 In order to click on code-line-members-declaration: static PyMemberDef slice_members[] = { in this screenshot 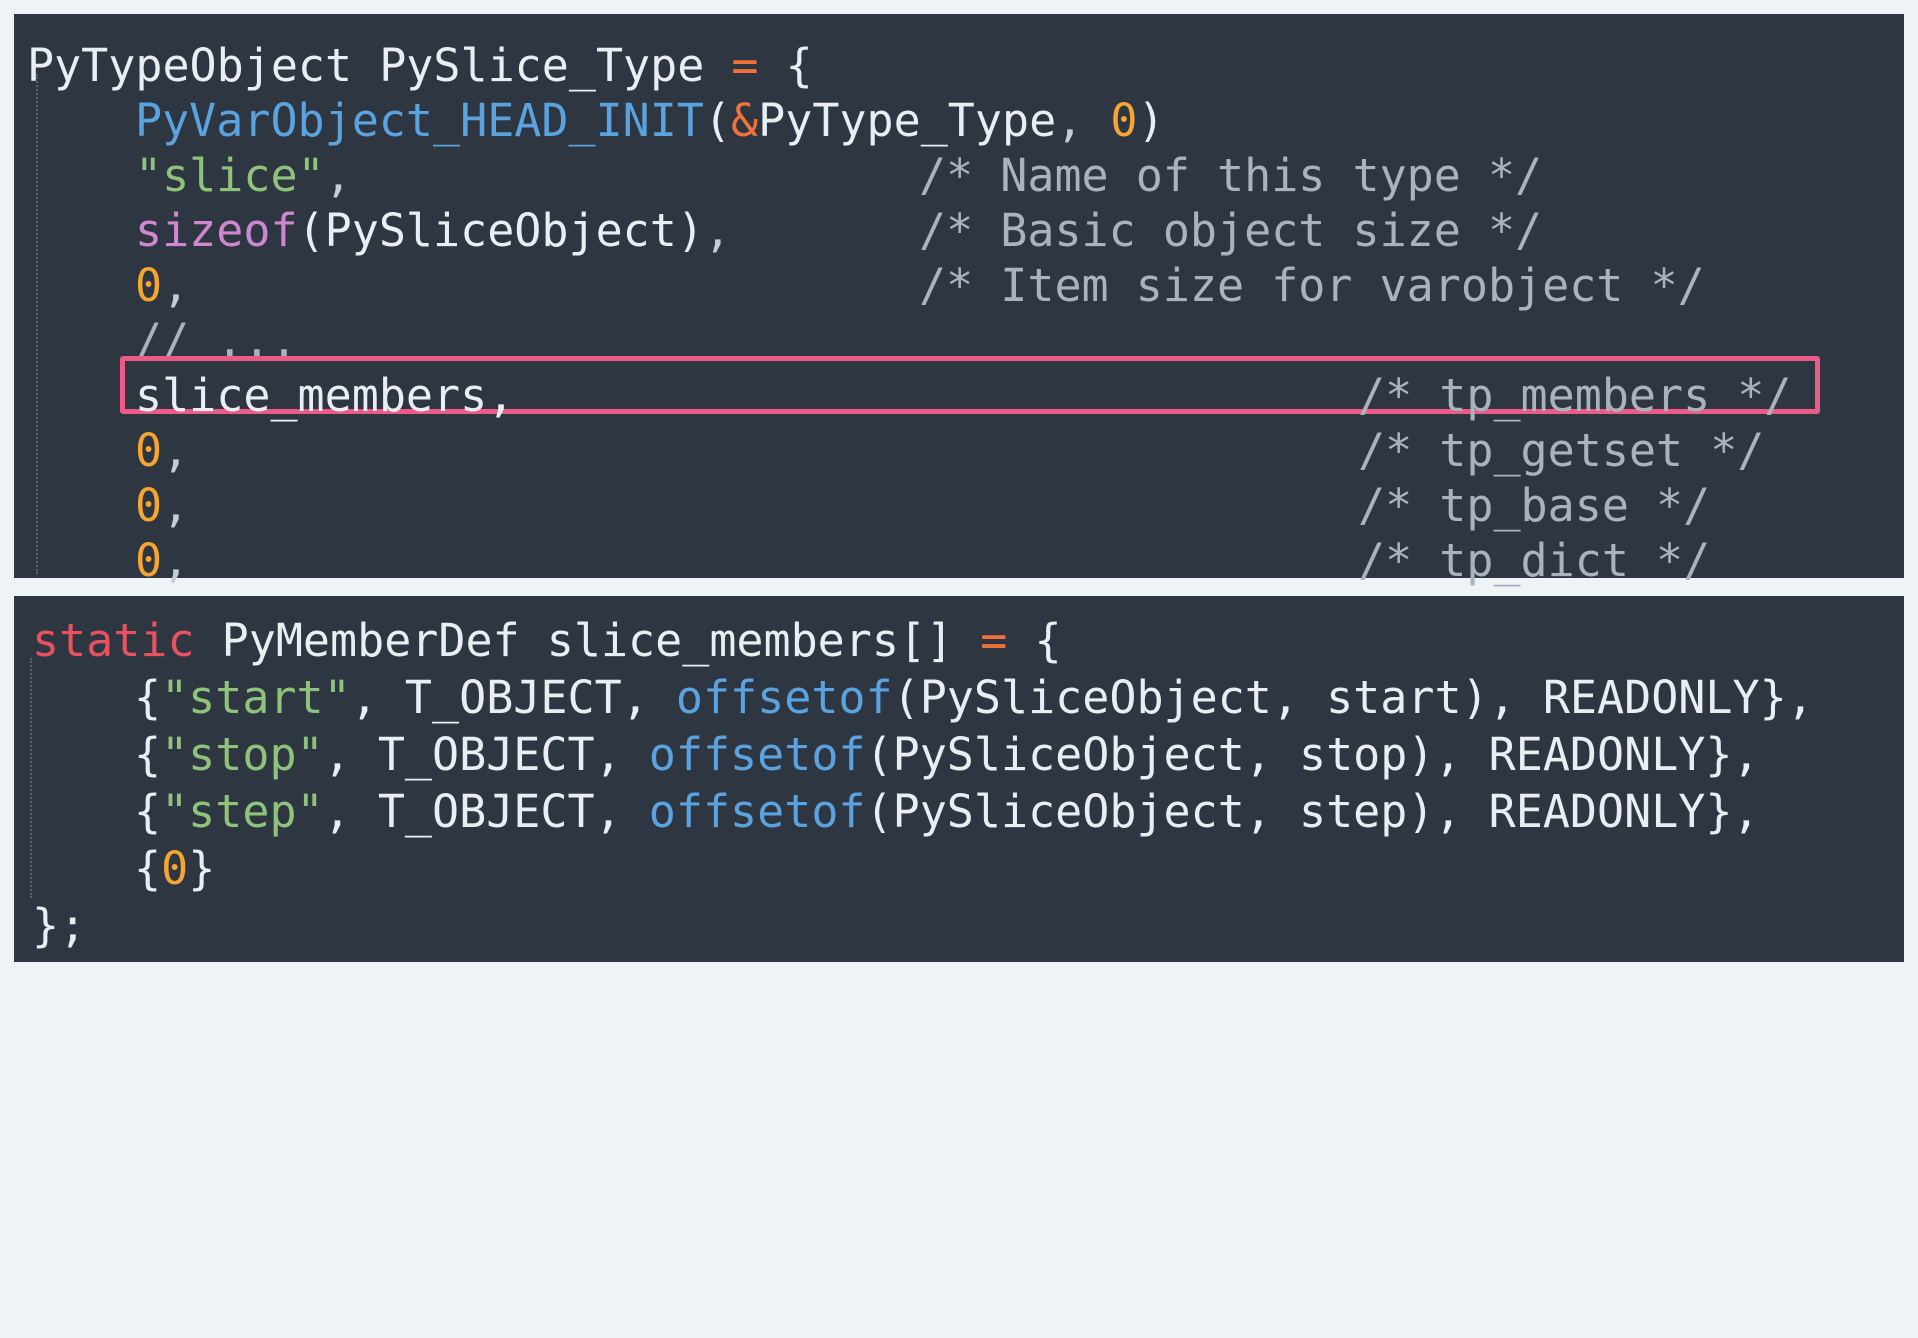, I will do `click(547, 640)`.